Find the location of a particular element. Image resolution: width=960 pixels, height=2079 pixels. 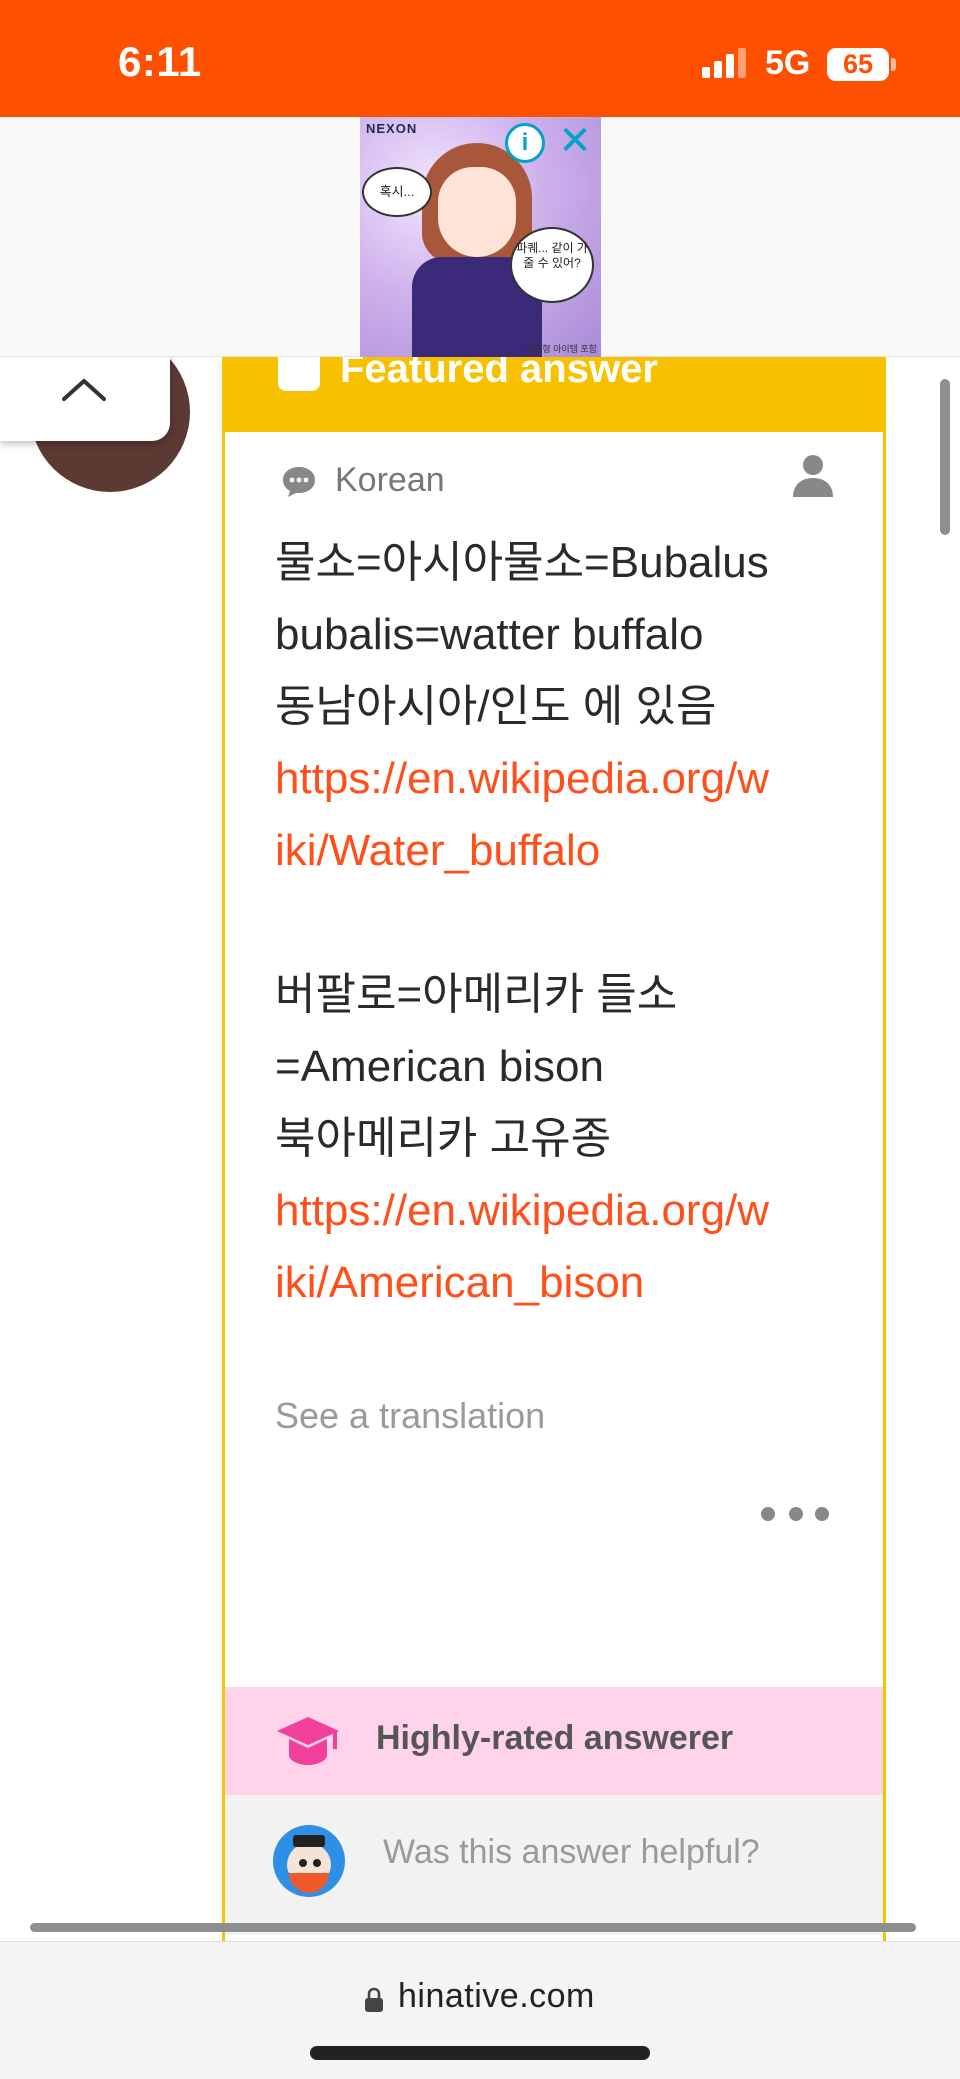

user-icon is located at coordinates (813, 476).